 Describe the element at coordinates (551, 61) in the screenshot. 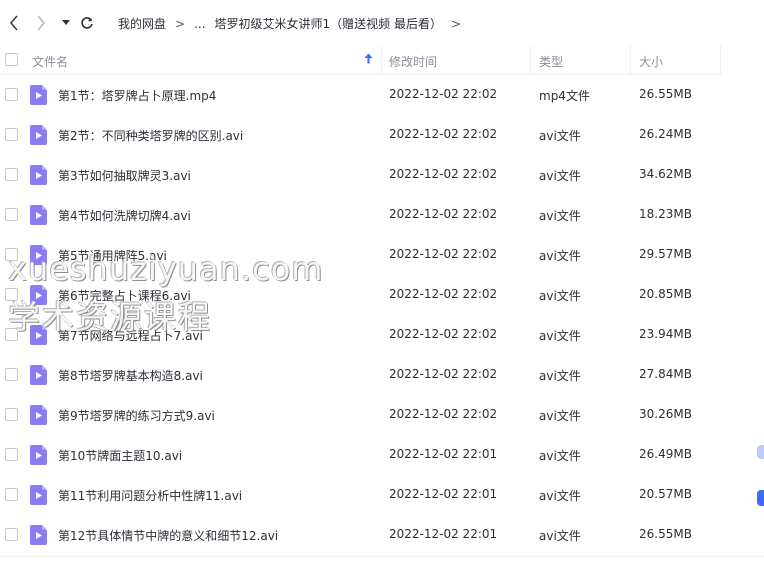

I see `column-header-type: 类型` at that location.